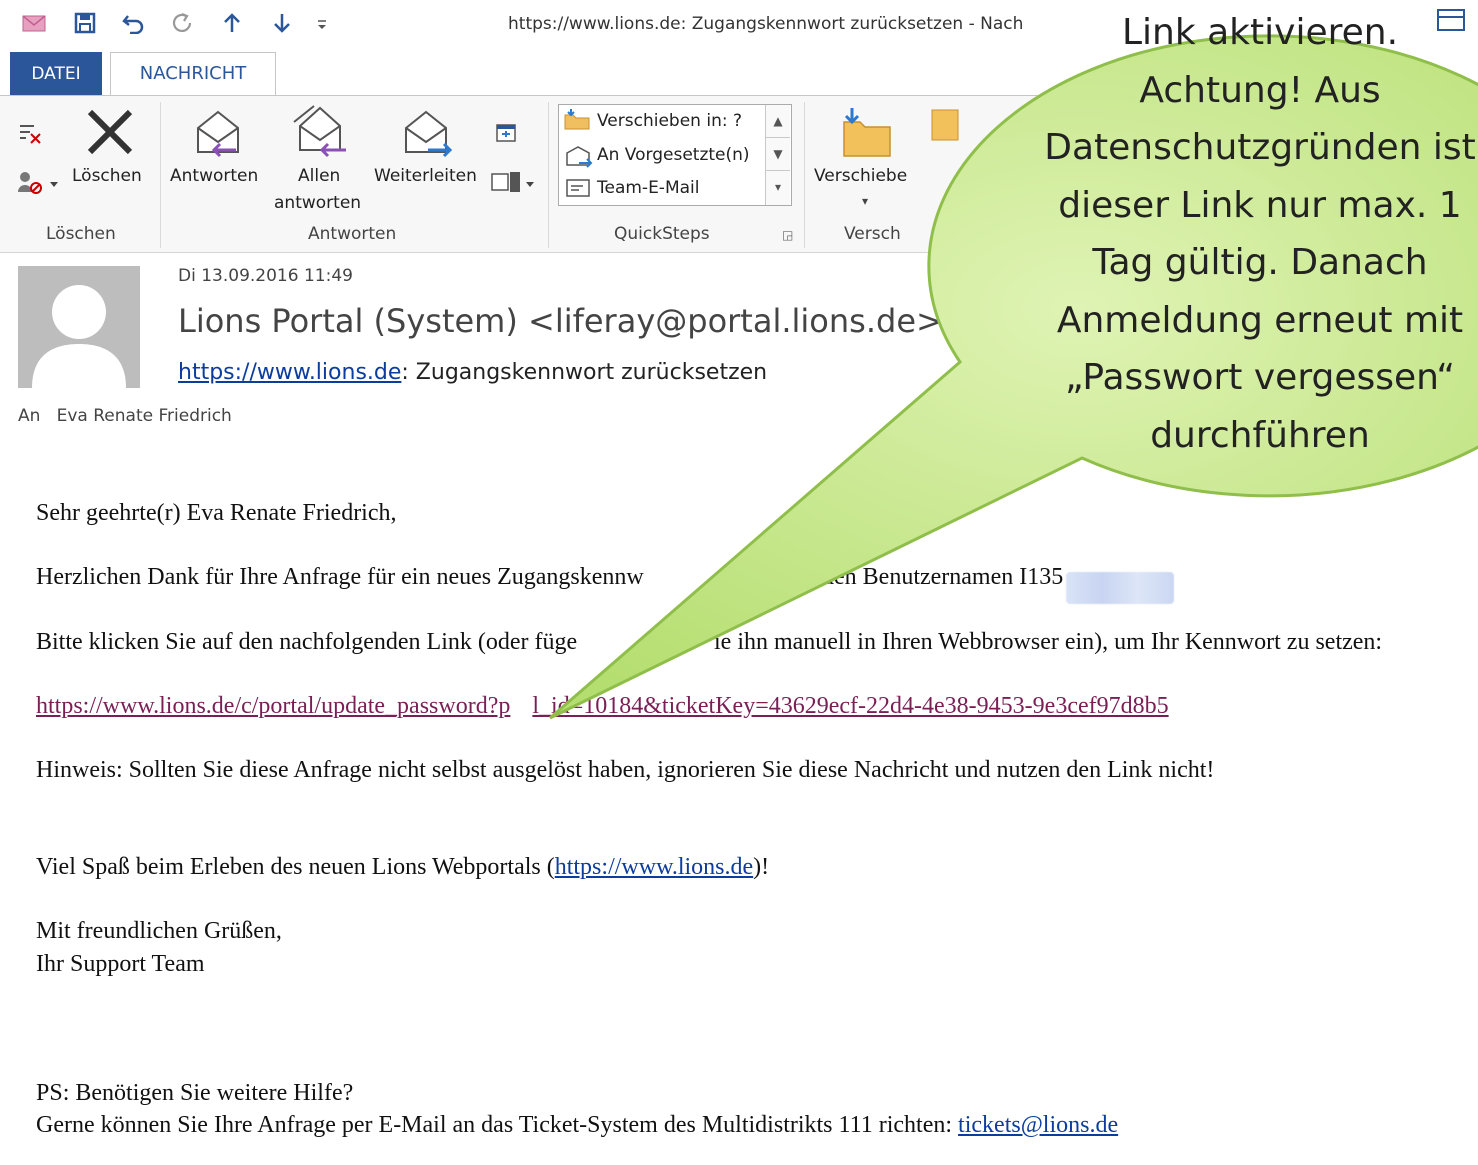  Describe the element at coordinates (1260, 205) in the screenshot. I see `callout-line: dieser Link nur max. 1` at that location.